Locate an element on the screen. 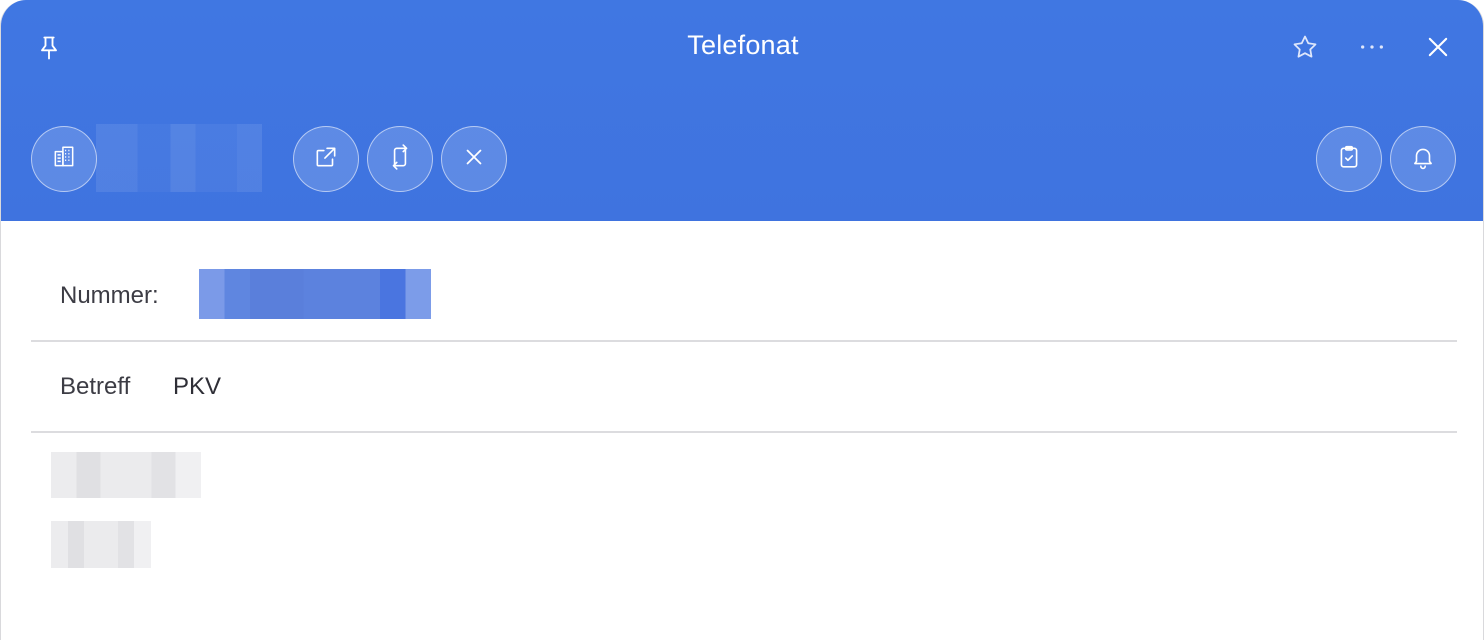  cancel-button is located at coordinates (474, 159).